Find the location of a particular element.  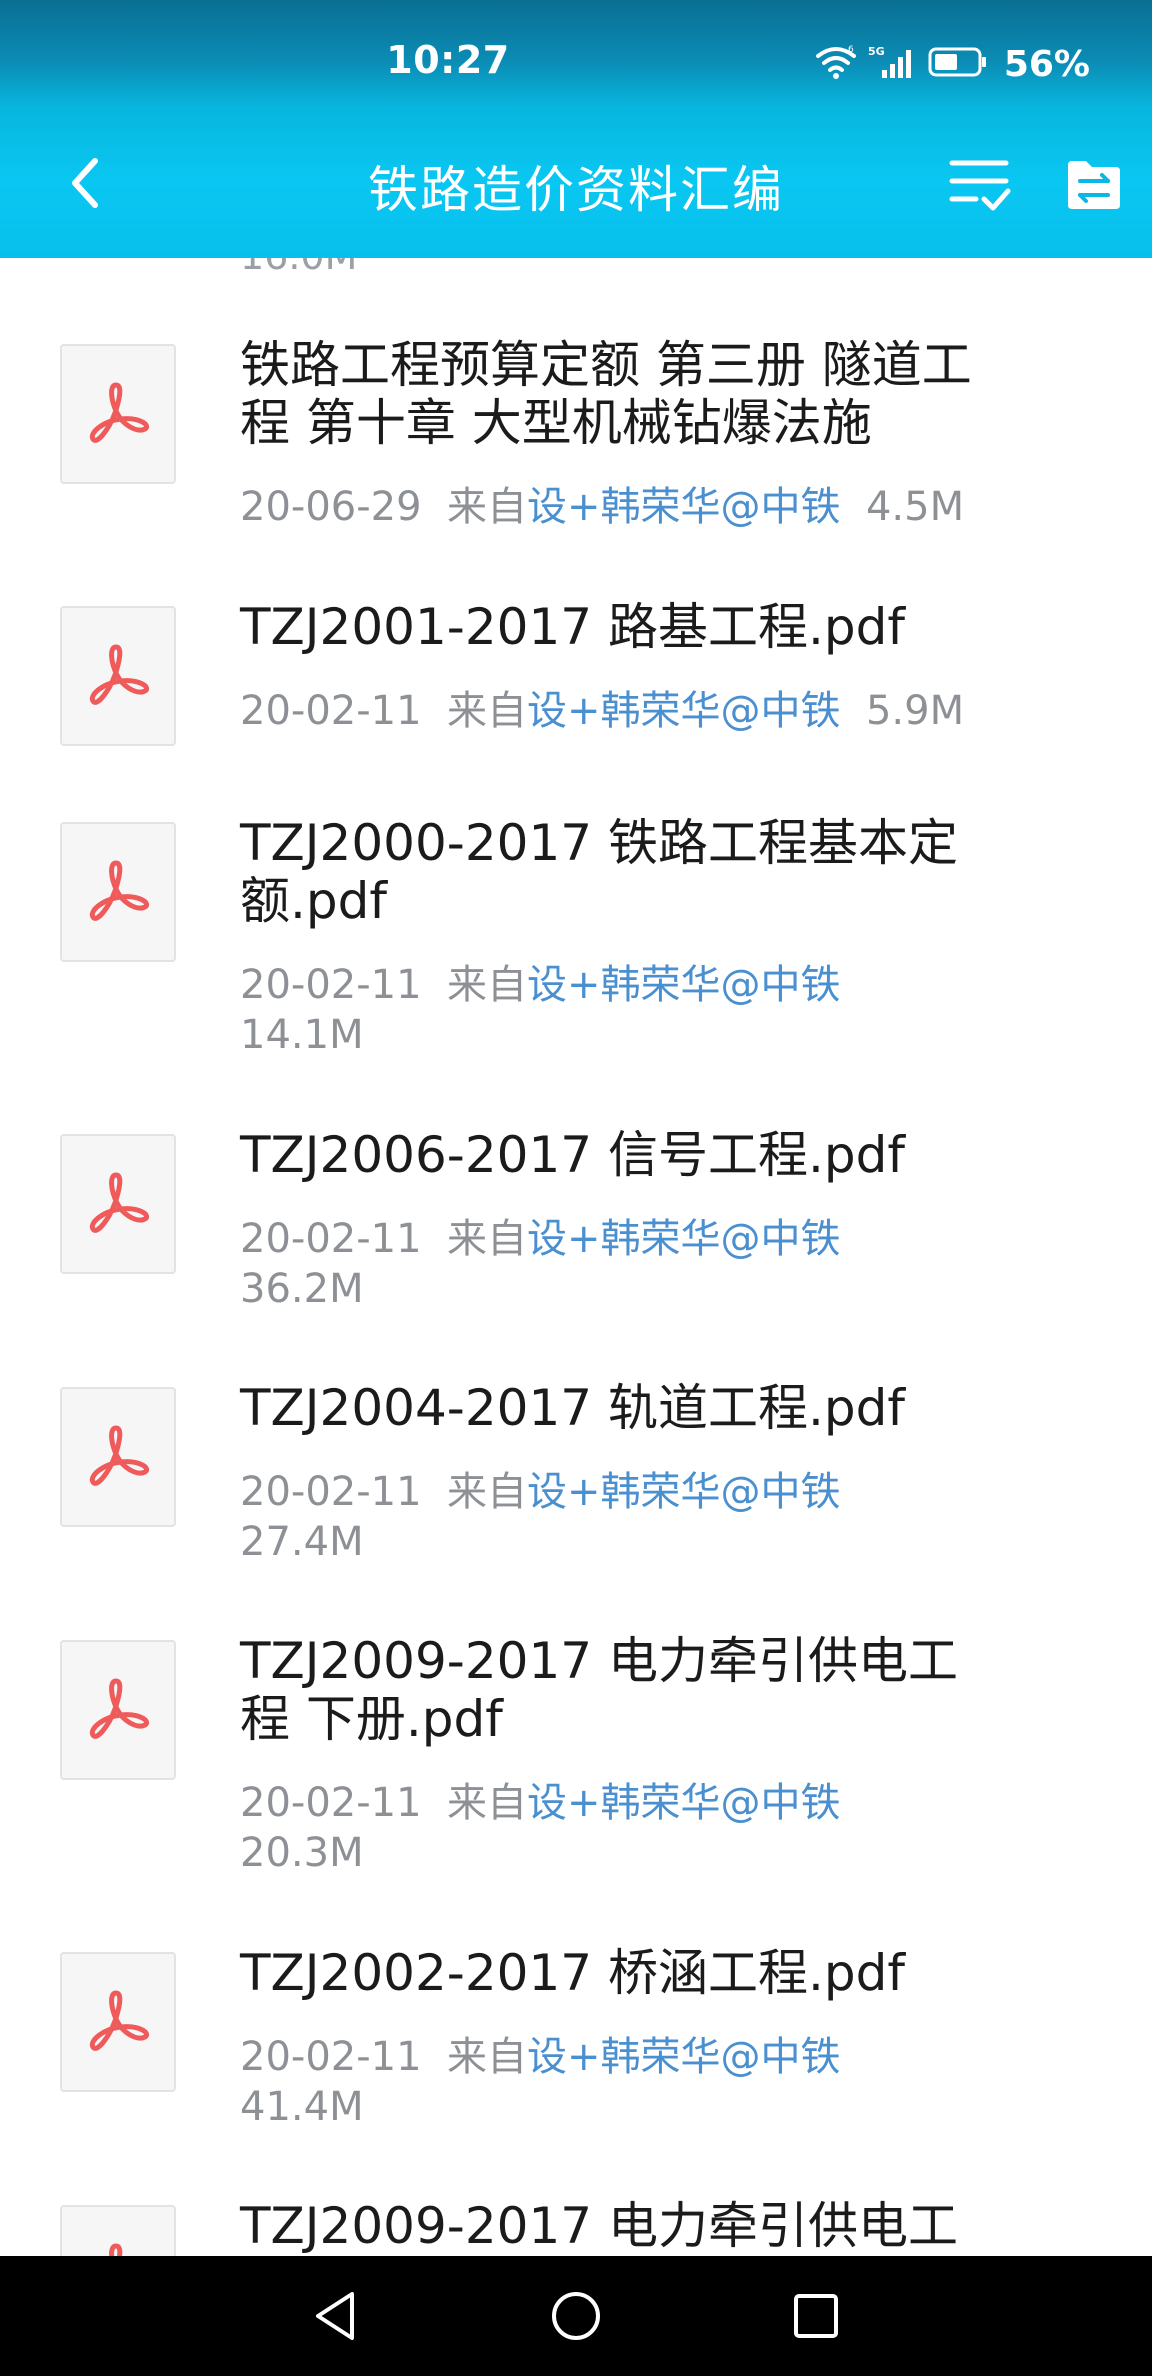

title-bar: 铁路造价资料汇编 is located at coordinates (576, 183).